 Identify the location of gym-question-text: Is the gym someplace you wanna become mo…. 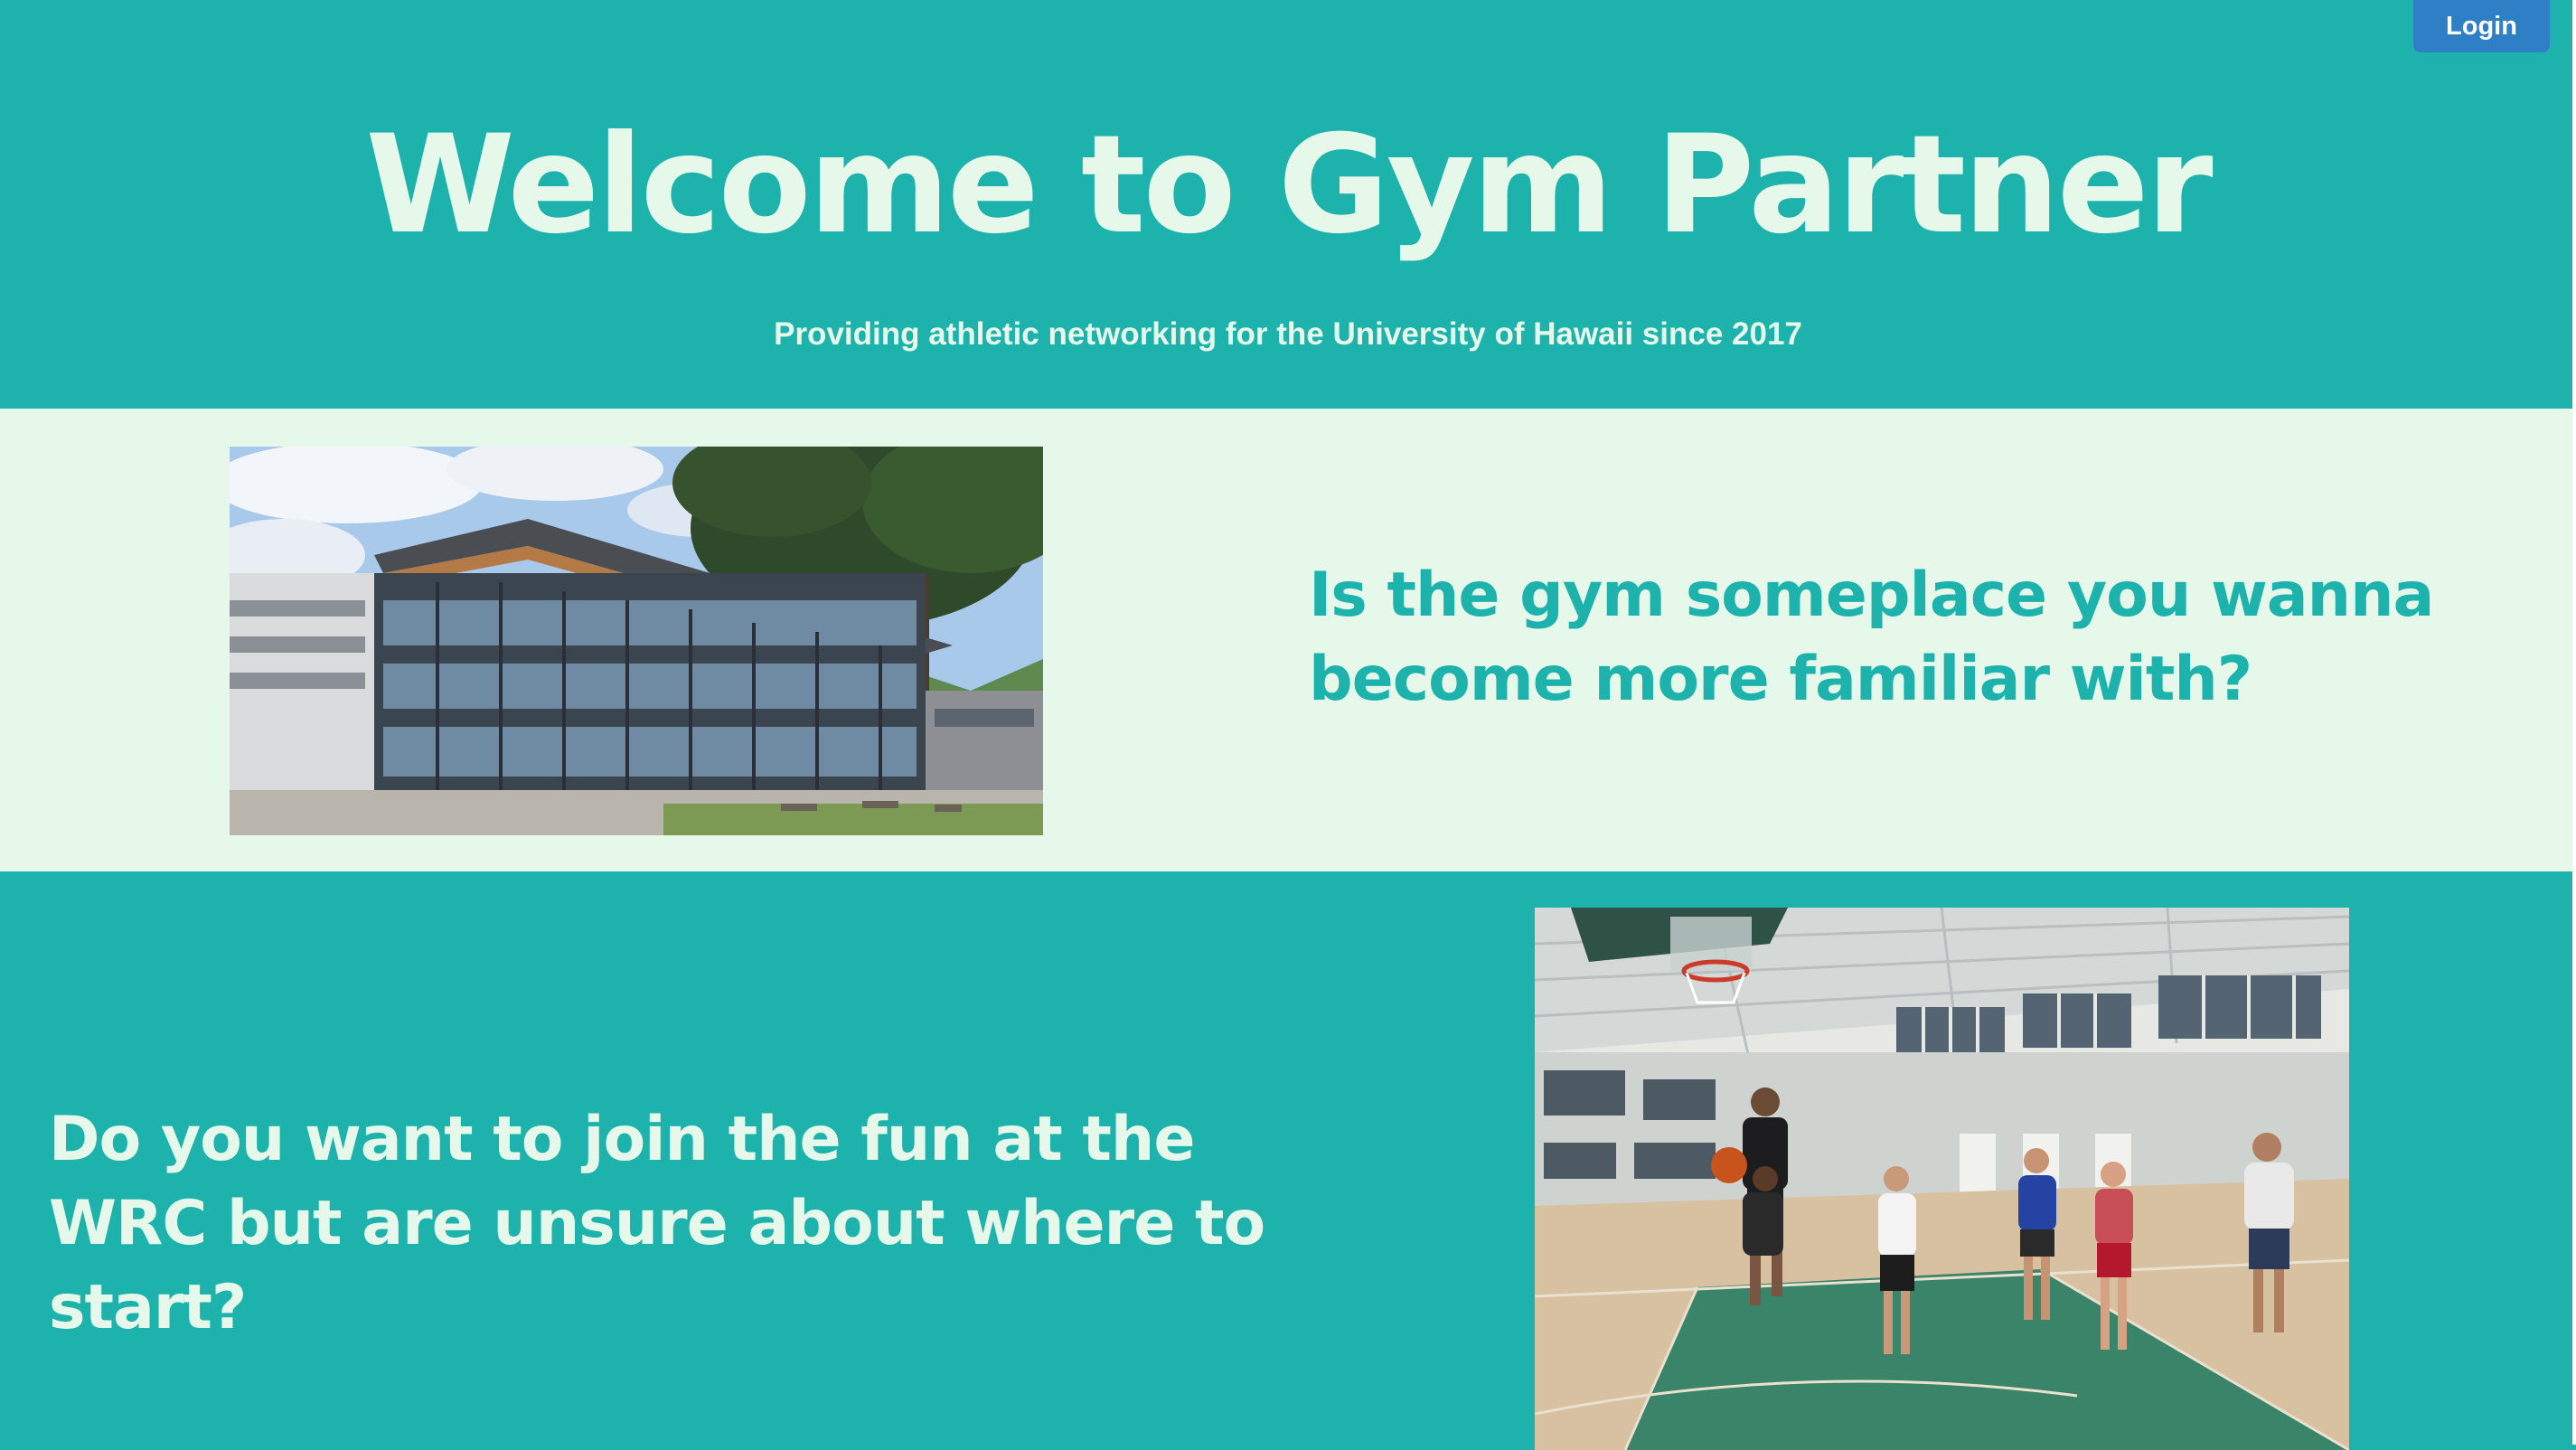
(1872, 638).